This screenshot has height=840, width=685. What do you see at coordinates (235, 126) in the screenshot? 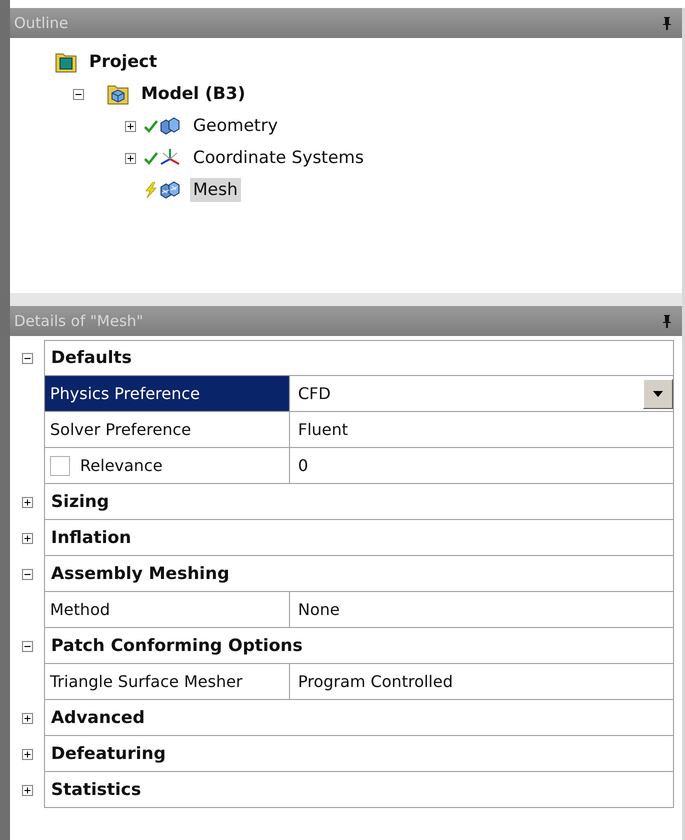
I see `tree-item: Geometry` at bounding box center [235, 126].